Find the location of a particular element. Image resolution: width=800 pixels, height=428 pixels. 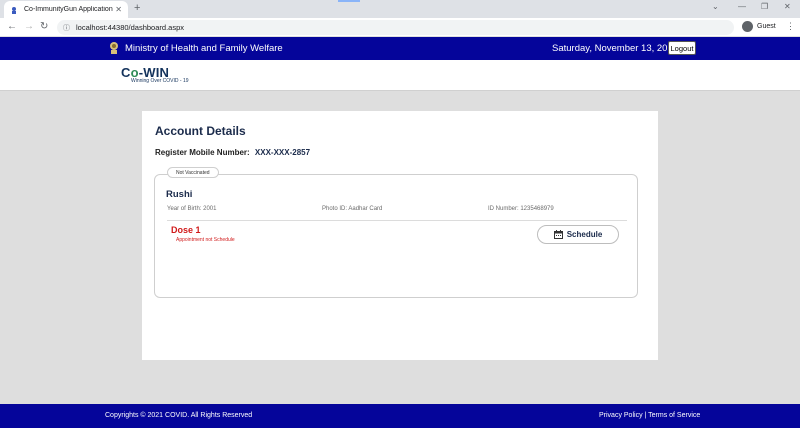

member-year-of-birth: Year of Birth: 2001 is located at coordinates (192, 209).